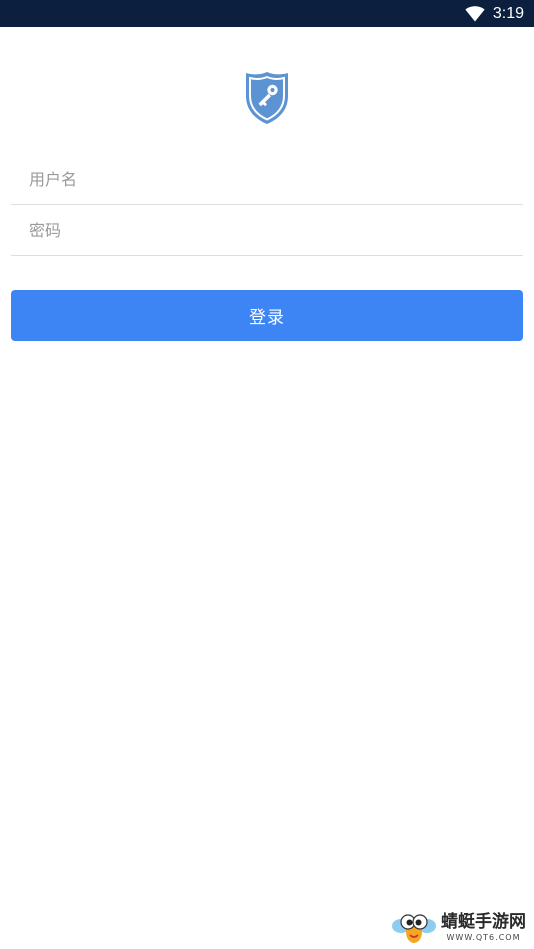  Describe the element at coordinates (267, 98) in the screenshot. I see `shield-key-icon` at that location.